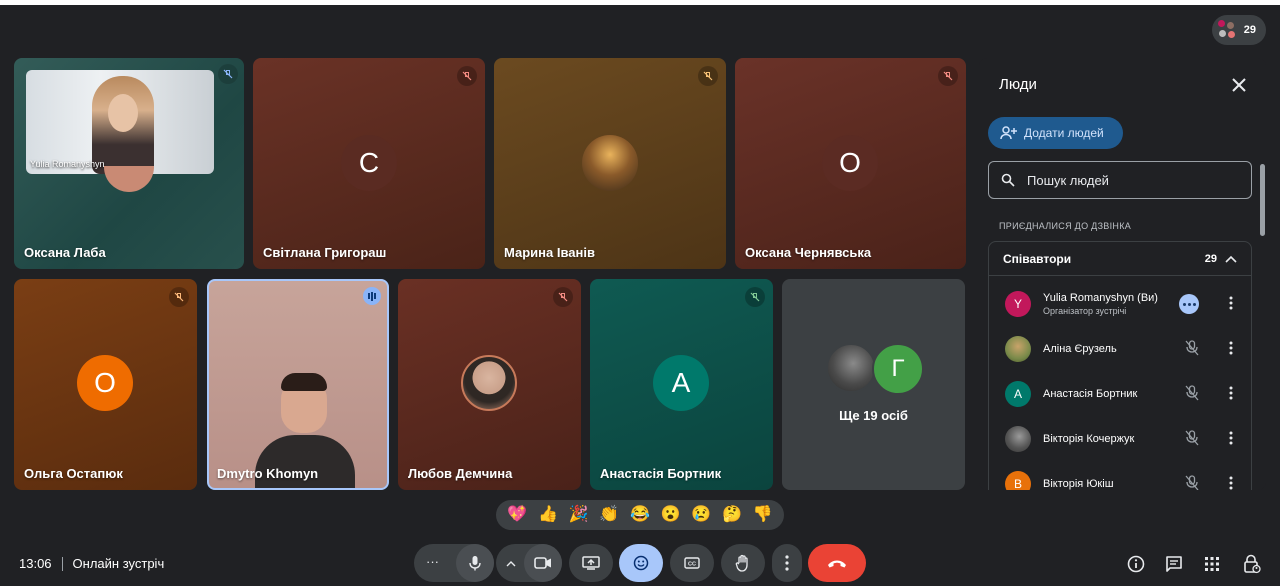 The width and height of the screenshot is (1280, 586). Describe the element at coordinates (1120, 476) in the screenshot. I see `list-item: В Вікторія Юкіш` at that location.